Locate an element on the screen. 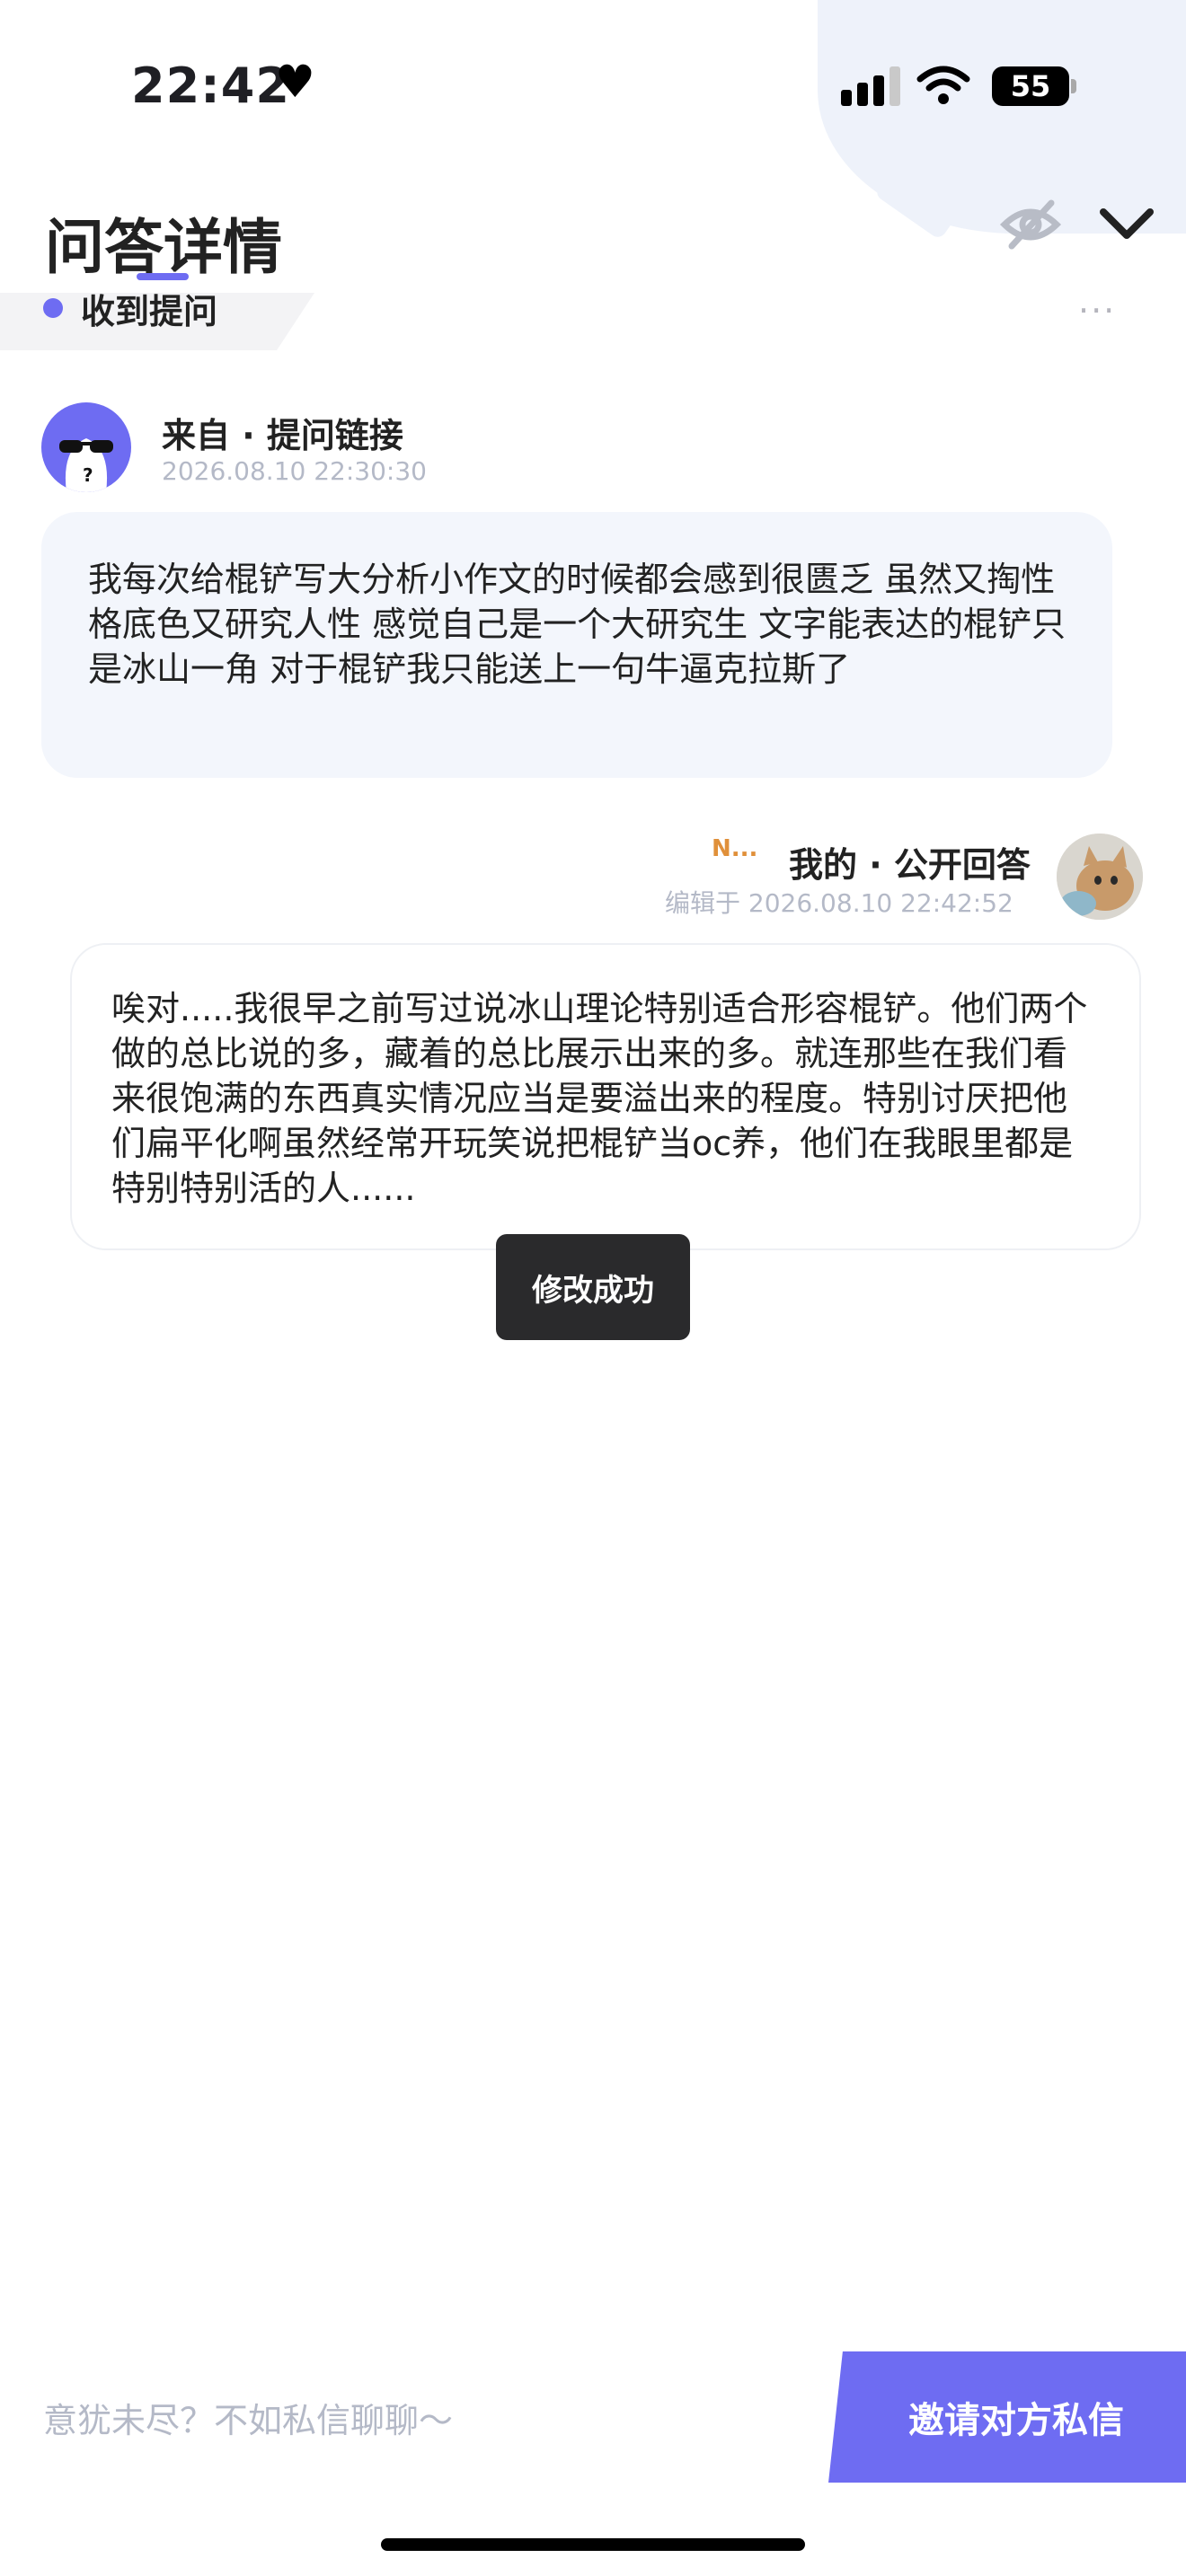 The image size is (1186, 2576). wifi-icon is located at coordinates (943, 90).